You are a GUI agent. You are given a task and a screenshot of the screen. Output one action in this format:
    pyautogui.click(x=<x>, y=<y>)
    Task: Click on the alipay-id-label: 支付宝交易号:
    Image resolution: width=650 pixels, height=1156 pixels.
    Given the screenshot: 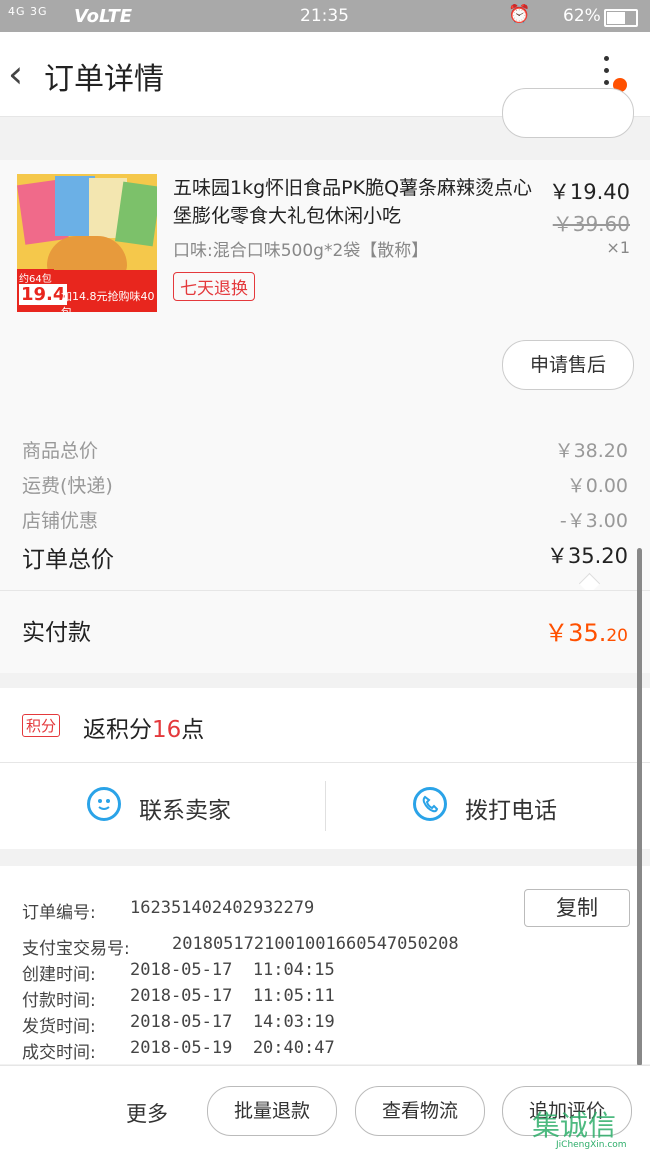 What is the action you would take?
    pyautogui.click(x=76, y=949)
    